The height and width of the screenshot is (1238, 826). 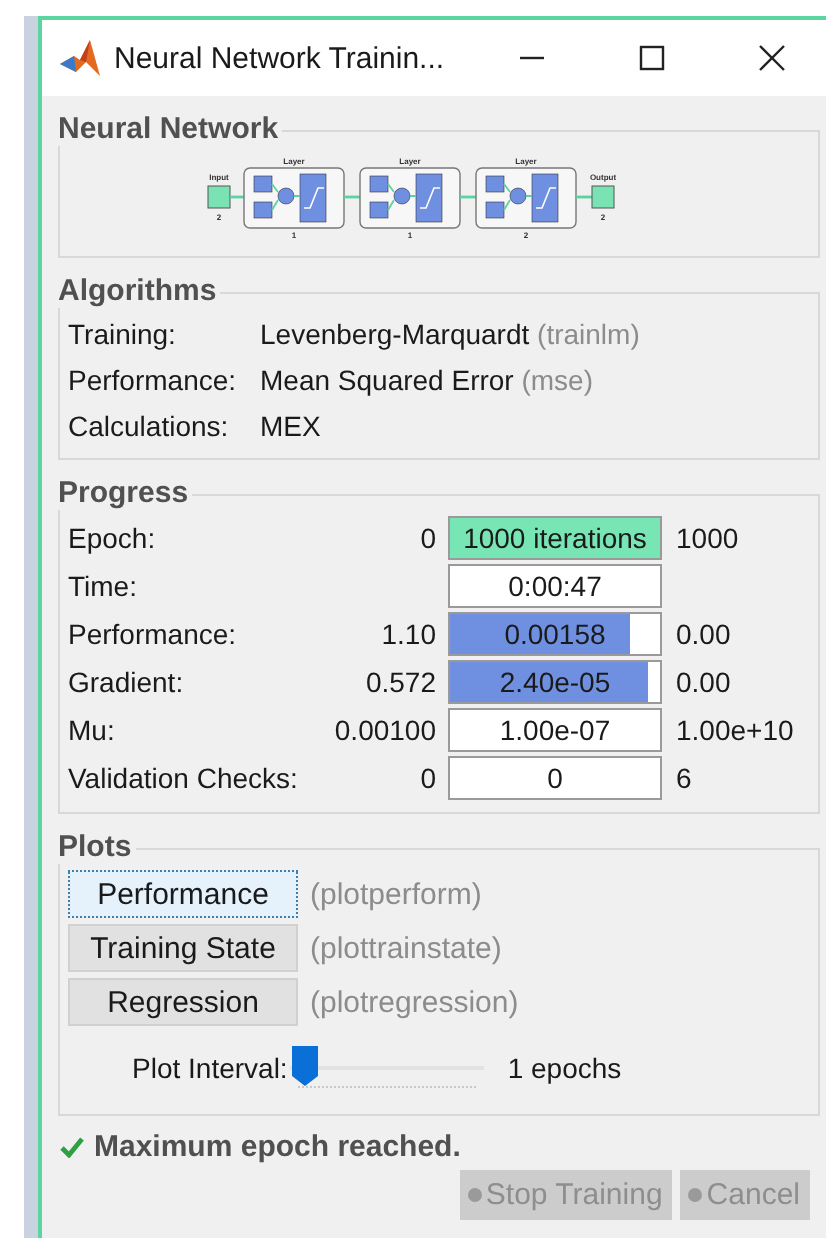 What do you see at coordinates (277, 1147) in the screenshot?
I see `status-message: Maximum epoch reached.` at bounding box center [277, 1147].